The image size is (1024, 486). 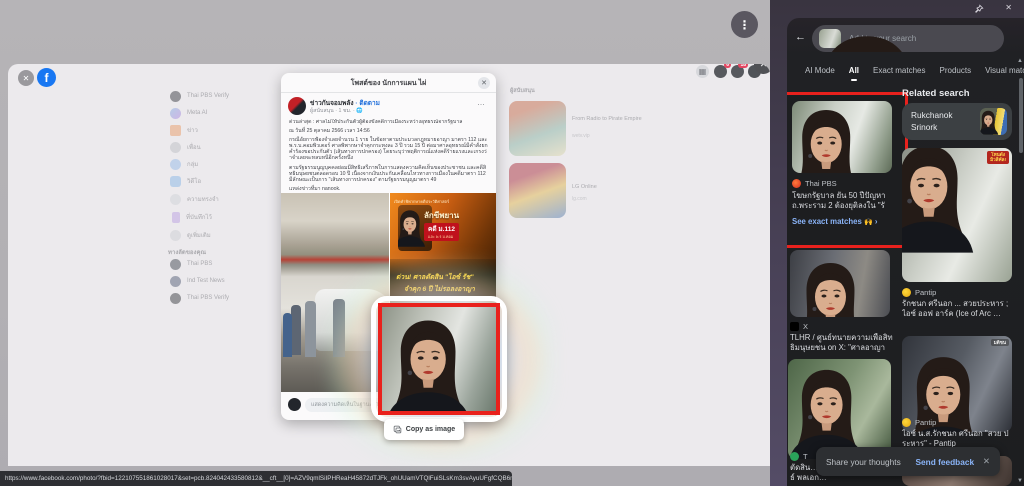 What do you see at coordinates (175, 164) in the screenshot?
I see `groups-icon` at bounding box center [175, 164].